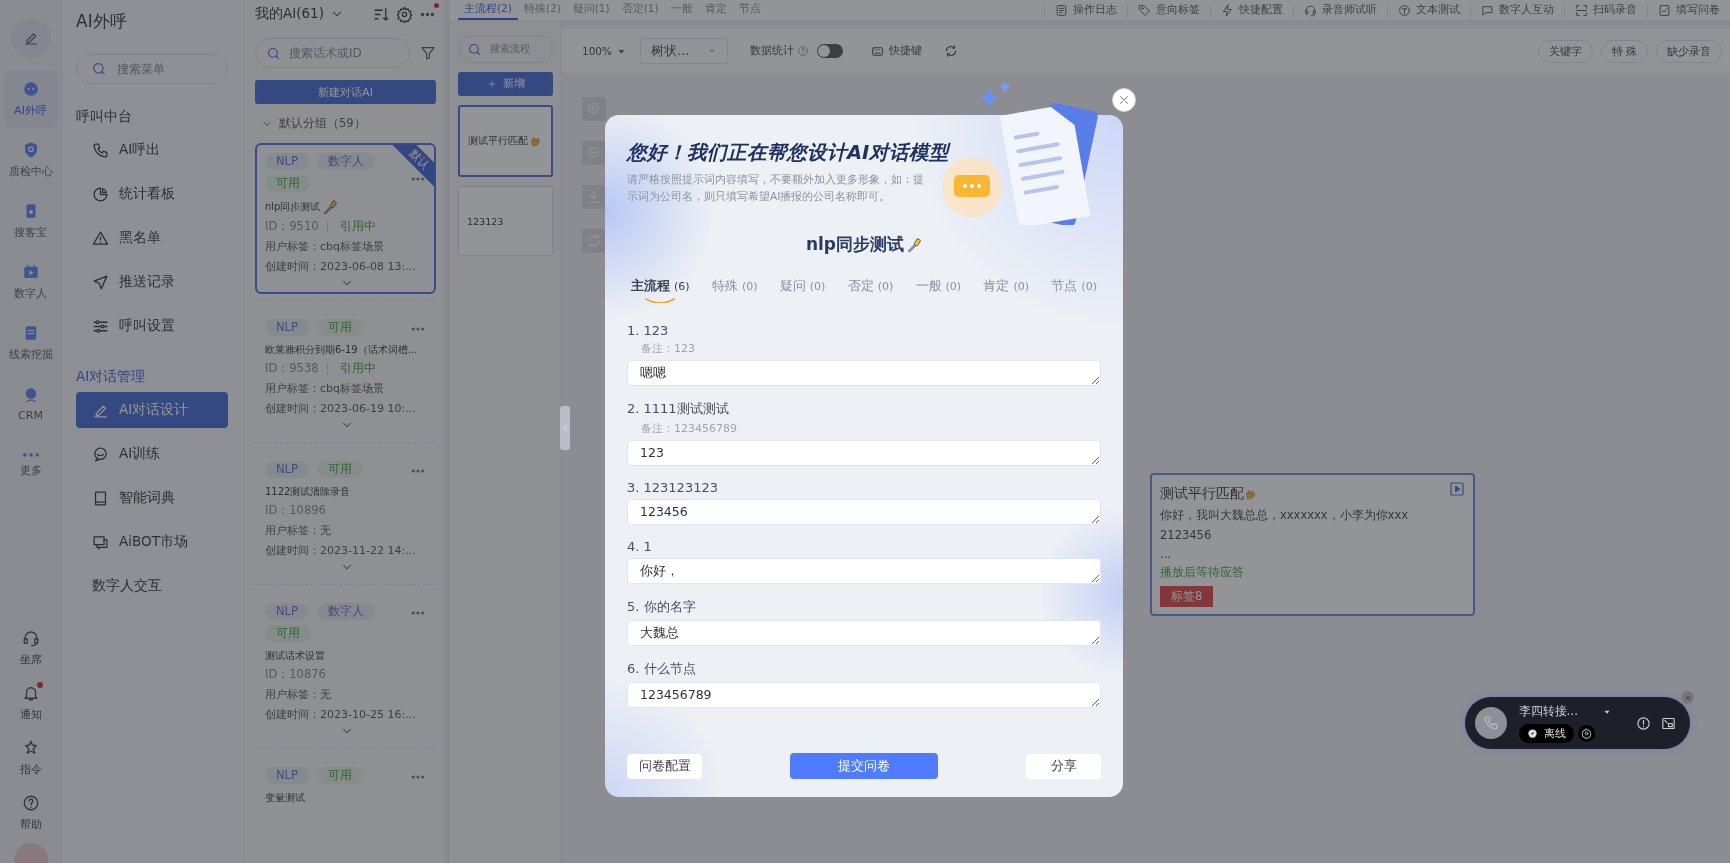 The image size is (1730, 863). I want to click on settings-button, so click(1586, 733).